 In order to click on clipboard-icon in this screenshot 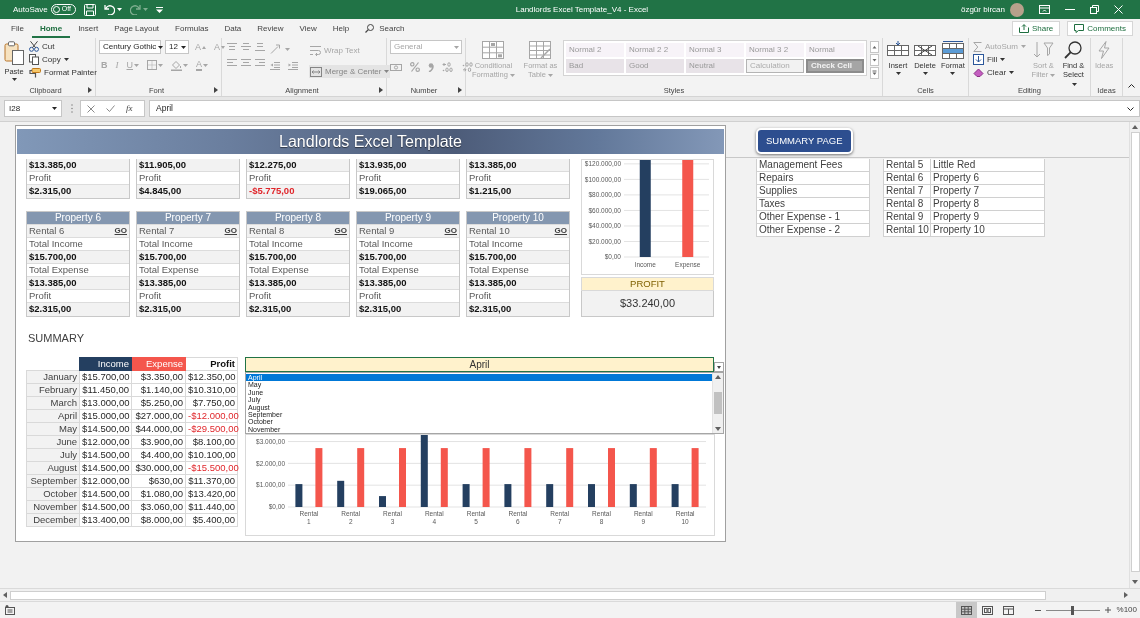, I will do `click(14, 53)`.